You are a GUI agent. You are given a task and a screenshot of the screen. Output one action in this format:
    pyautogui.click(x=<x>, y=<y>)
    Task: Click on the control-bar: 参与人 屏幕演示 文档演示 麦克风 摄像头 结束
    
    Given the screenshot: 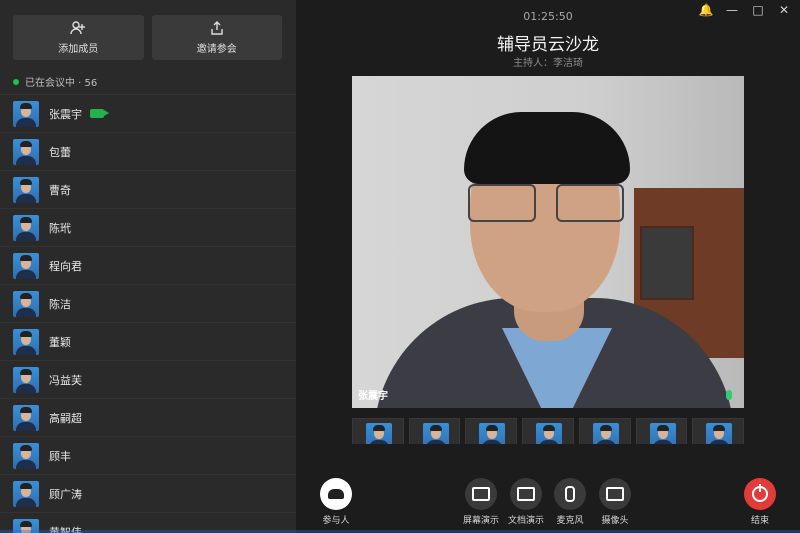 What is the action you would take?
    pyautogui.click(x=548, y=505)
    